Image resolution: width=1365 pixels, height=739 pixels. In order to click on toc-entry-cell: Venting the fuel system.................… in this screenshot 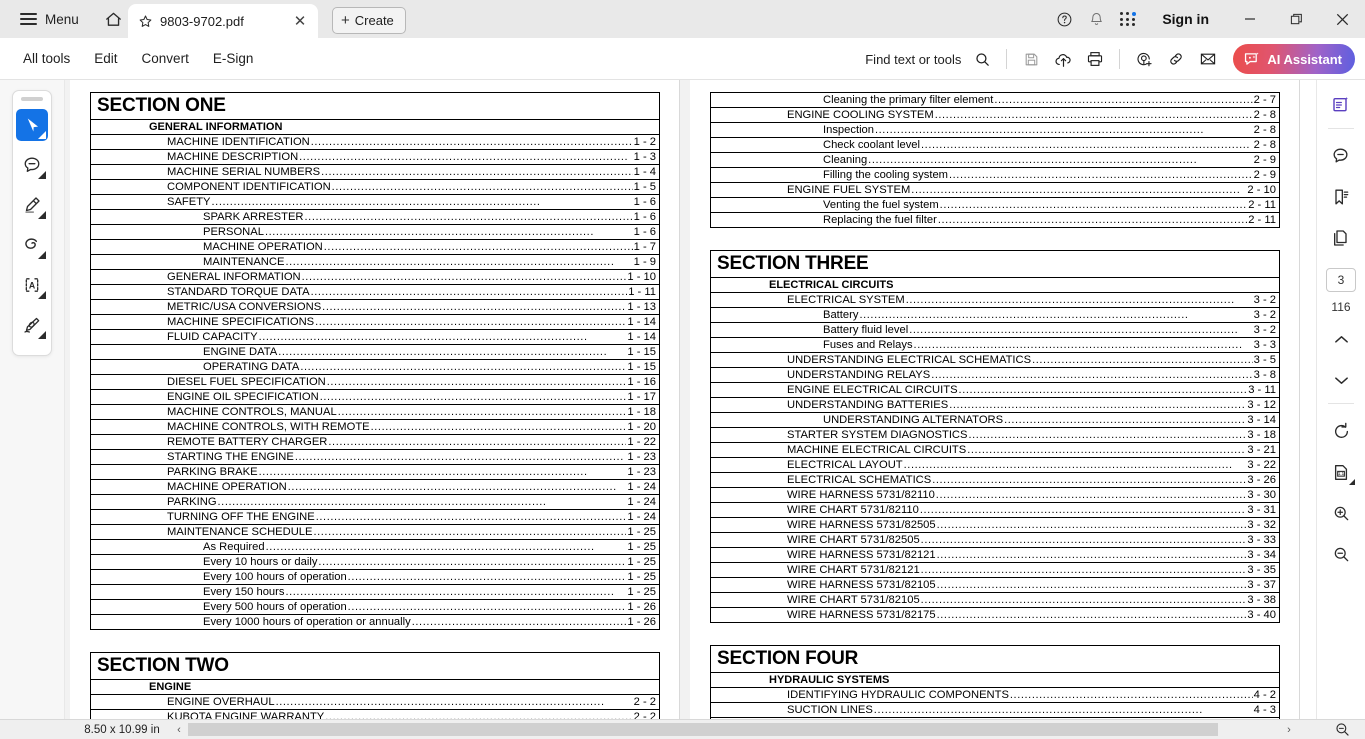, I will do `click(995, 205)`.